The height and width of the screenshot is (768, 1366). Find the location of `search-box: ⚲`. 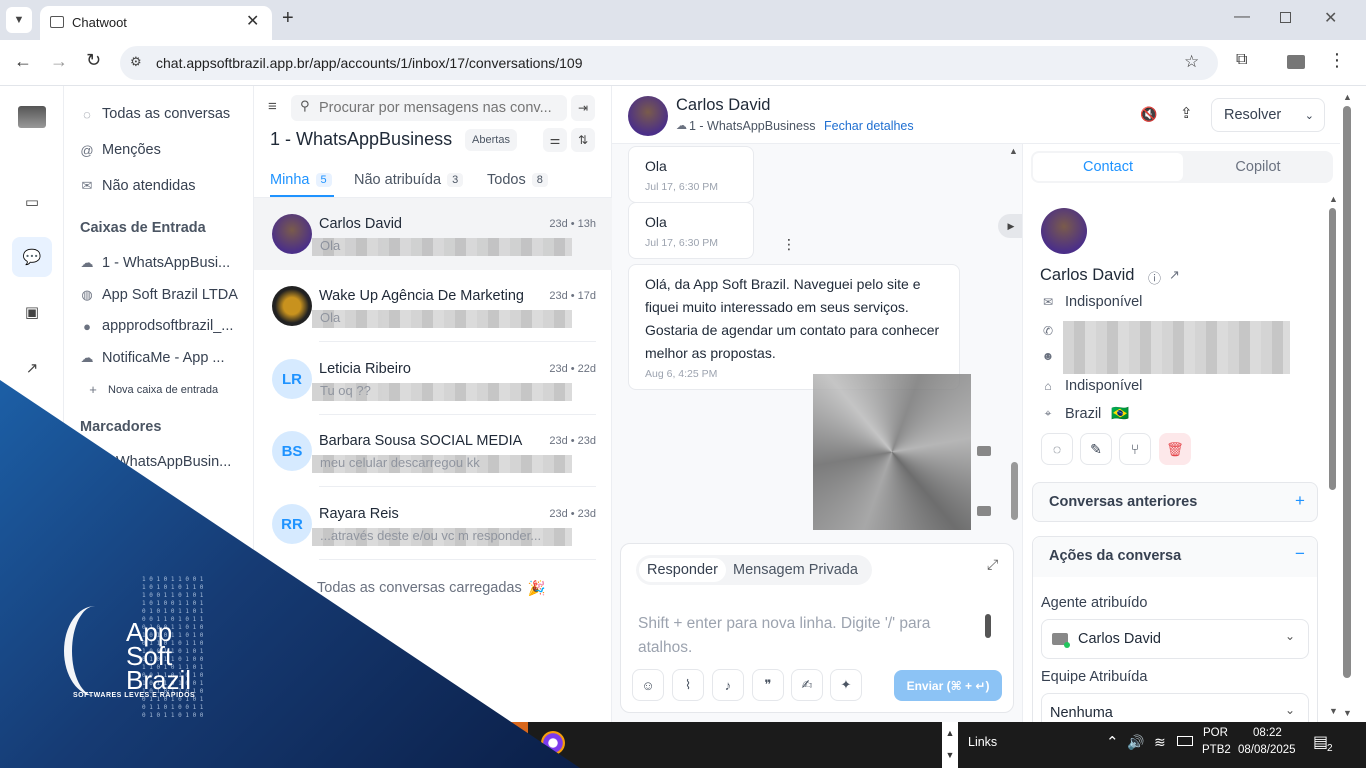

search-box: ⚲ is located at coordinates (429, 108).